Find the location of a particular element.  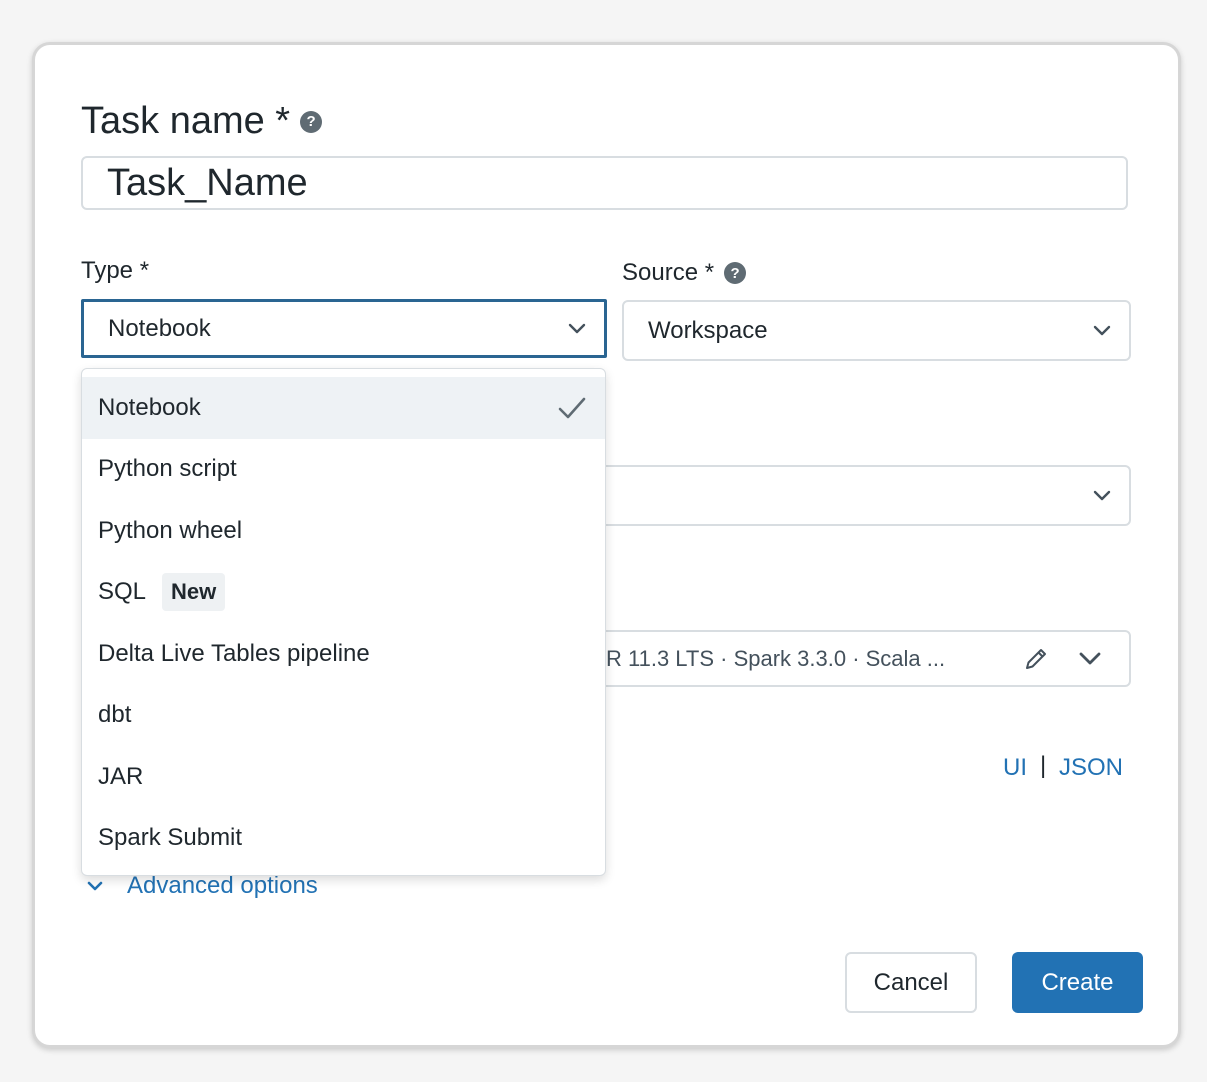

menu-item-jar: JAR is located at coordinates (343, 777).